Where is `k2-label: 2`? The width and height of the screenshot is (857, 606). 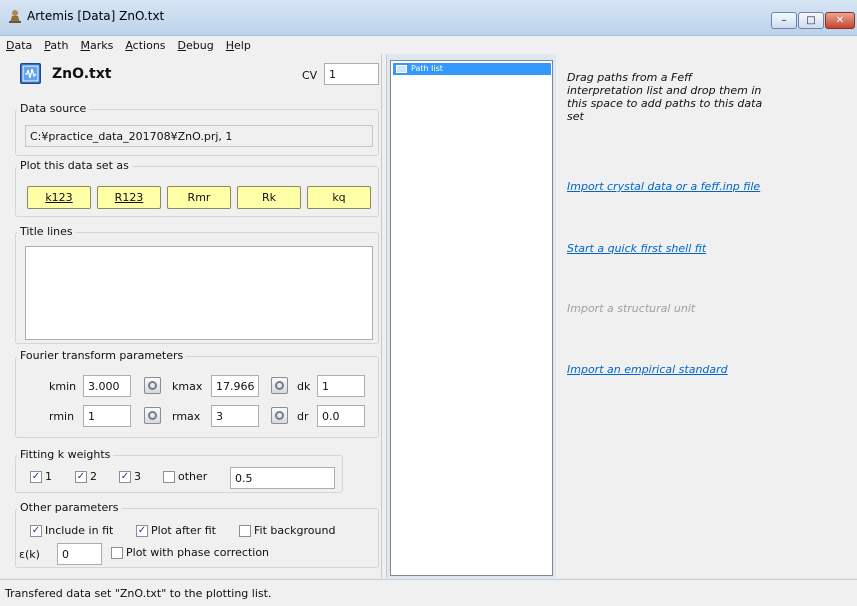 k2-label: 2 is located at coordinates (93, 476).